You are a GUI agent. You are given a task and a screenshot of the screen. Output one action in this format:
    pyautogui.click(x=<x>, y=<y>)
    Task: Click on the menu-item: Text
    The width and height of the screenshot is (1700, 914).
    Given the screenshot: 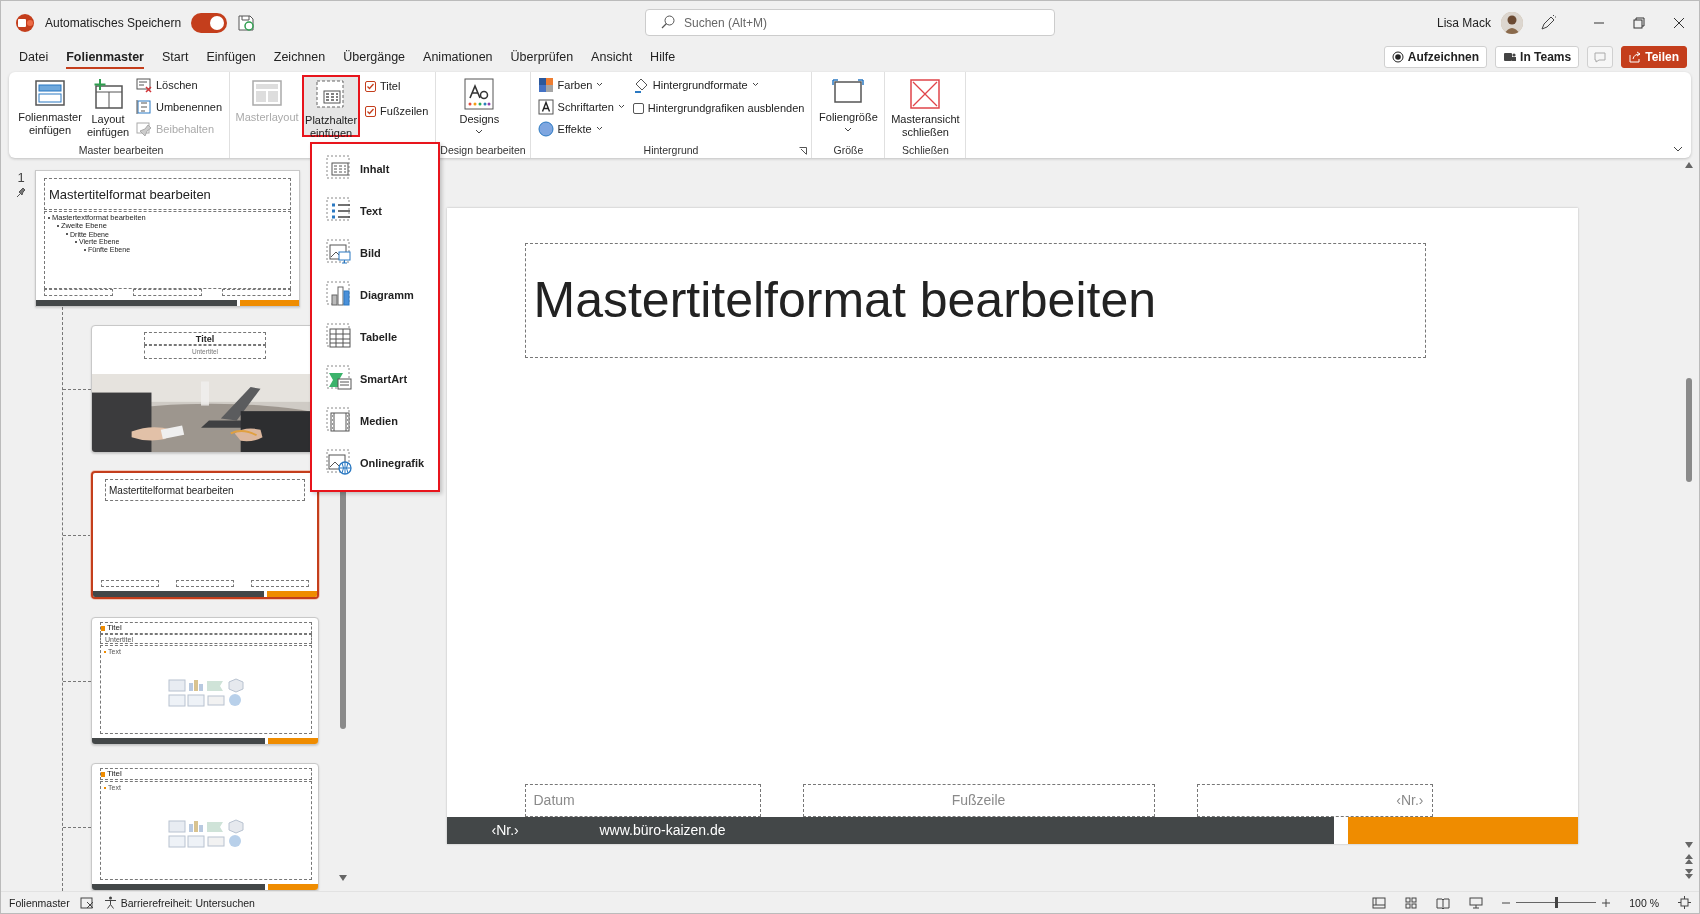 What is the action you would take?
    pyautogui.click(x=375, y=211)
    